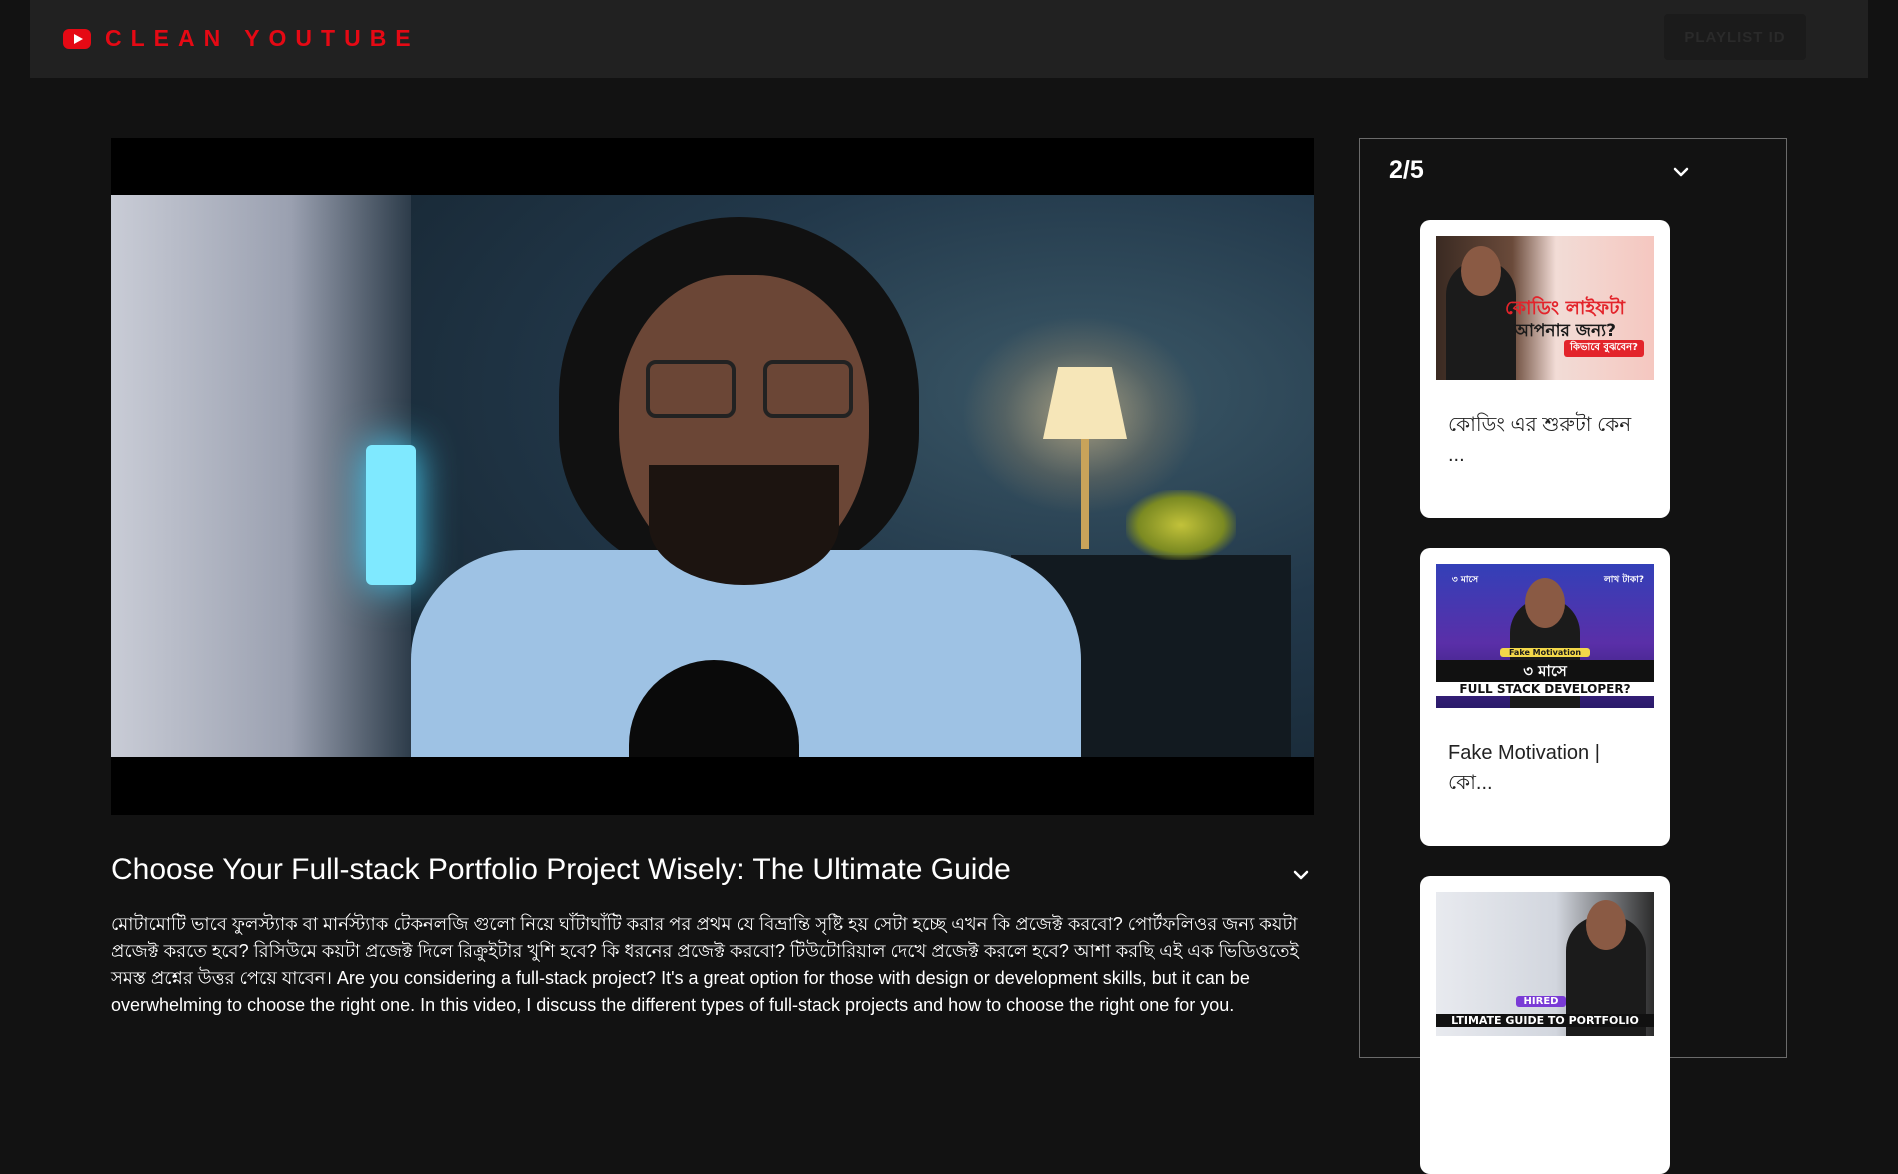 The width and height of the screenshot is (1898, 1174). What do you see at coordinates (1623, 580) in the screenshot?
I see `thumbnail-text: লাখ টাকা?` at bounding box center [1623, 580].